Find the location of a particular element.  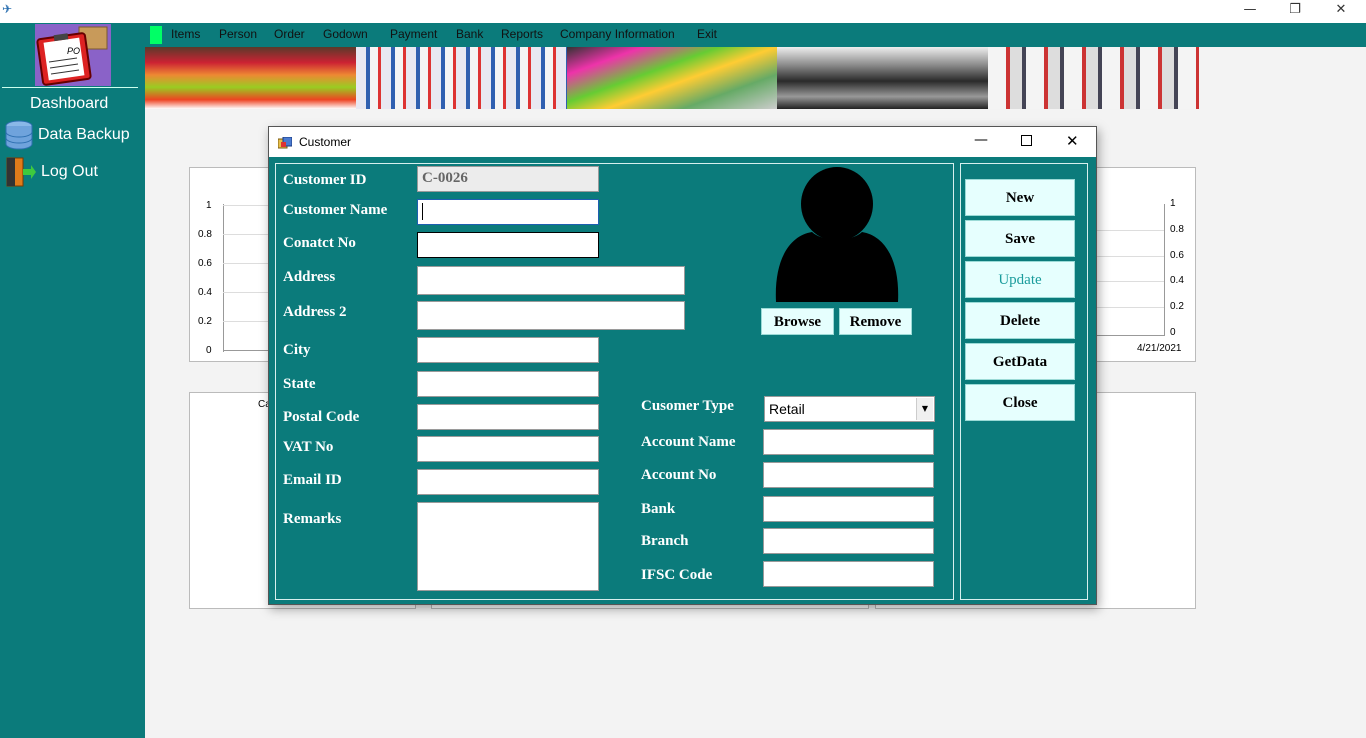

banner-phone-store-image is located at coordinates (883, 78).